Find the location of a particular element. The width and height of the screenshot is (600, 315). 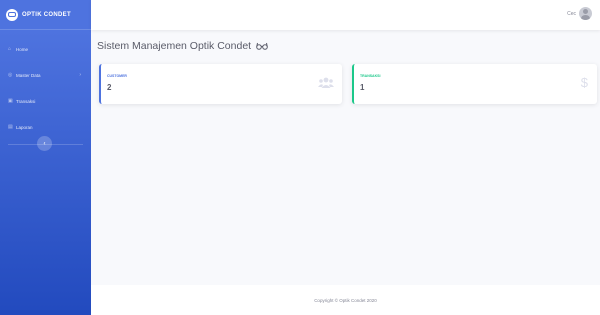

sidebar-item-master-data: ◎ Master Data › is located at coordinates (45, 75).